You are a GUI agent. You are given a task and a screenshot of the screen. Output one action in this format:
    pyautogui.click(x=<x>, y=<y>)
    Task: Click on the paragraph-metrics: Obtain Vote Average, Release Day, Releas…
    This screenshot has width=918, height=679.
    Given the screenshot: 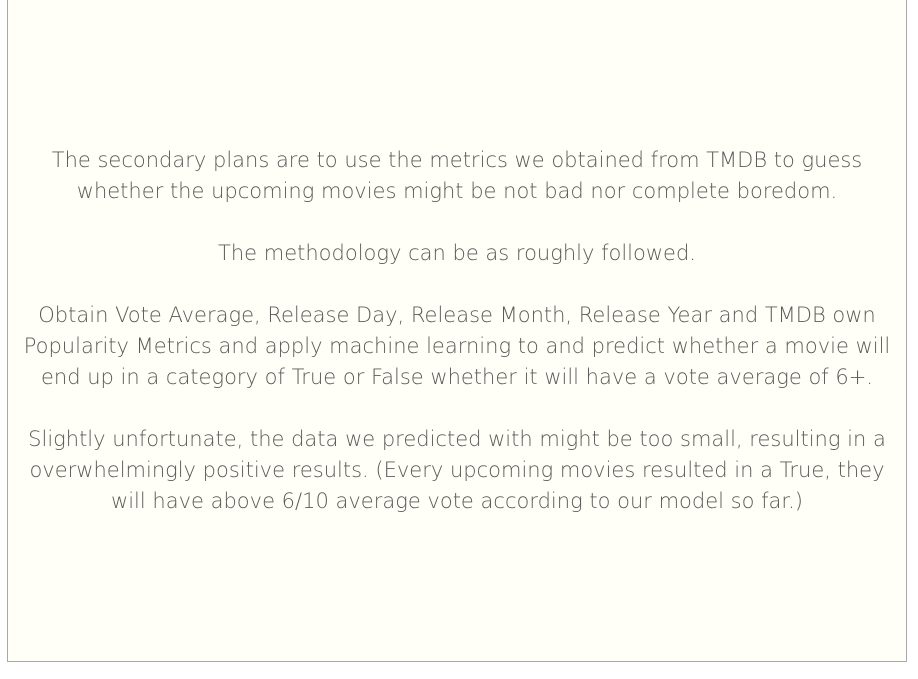 What is the action you would take?
    pyautogui.click(x=457, y=346)
    